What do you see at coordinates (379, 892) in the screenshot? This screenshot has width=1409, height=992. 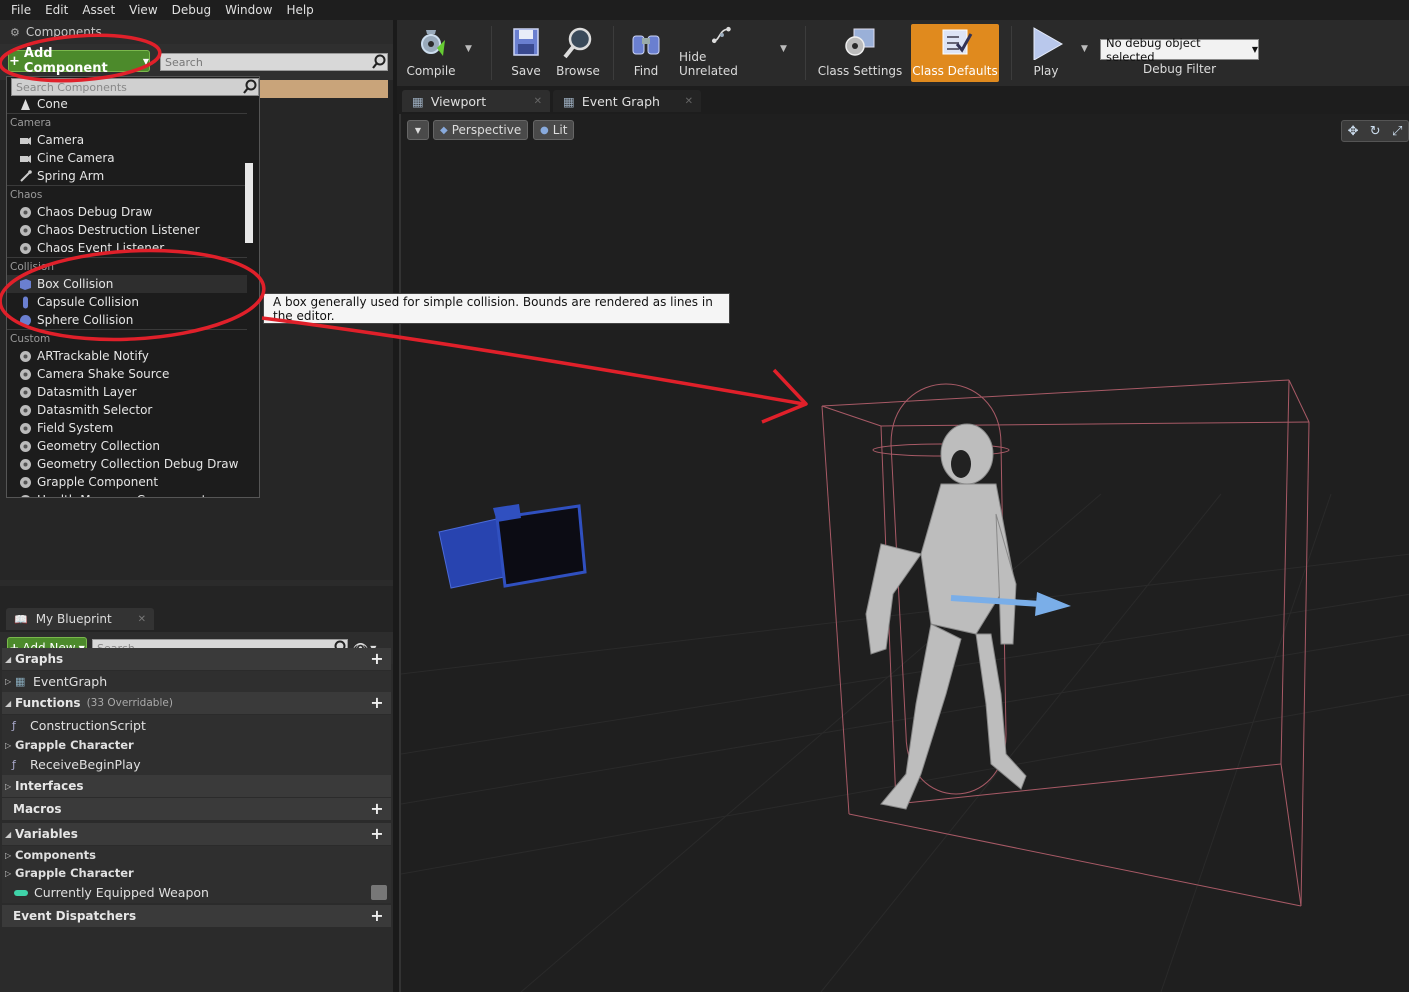 I see `visibility-icon` at bounding box center [379, 892].